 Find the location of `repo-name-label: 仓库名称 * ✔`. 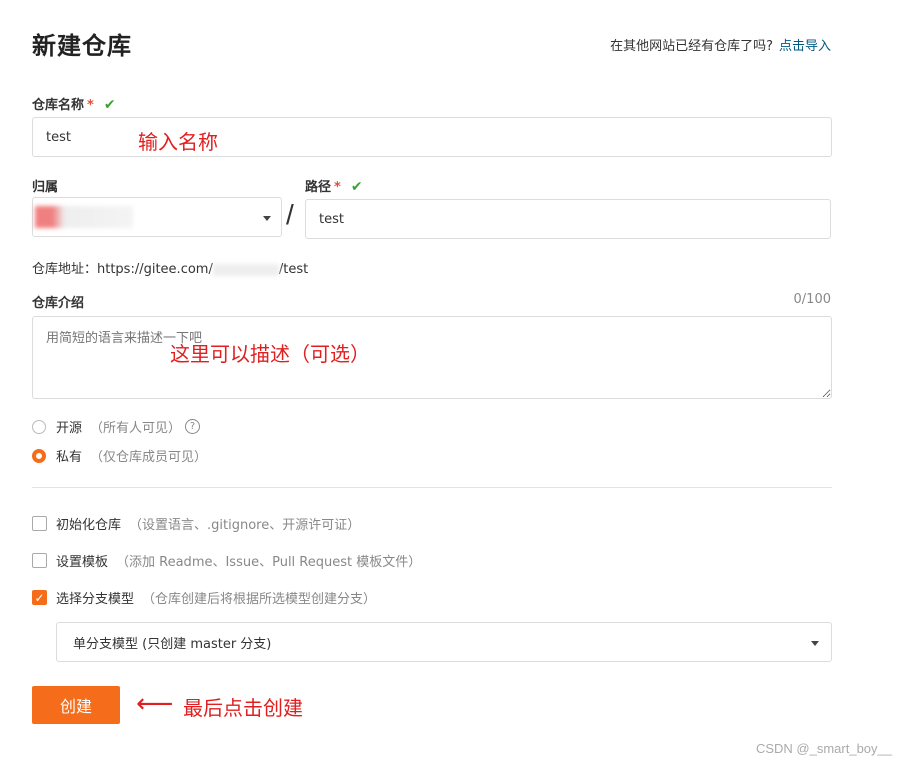

repo-name-label: 仓库名称 * ✔ is located at coordinates (74, 103).